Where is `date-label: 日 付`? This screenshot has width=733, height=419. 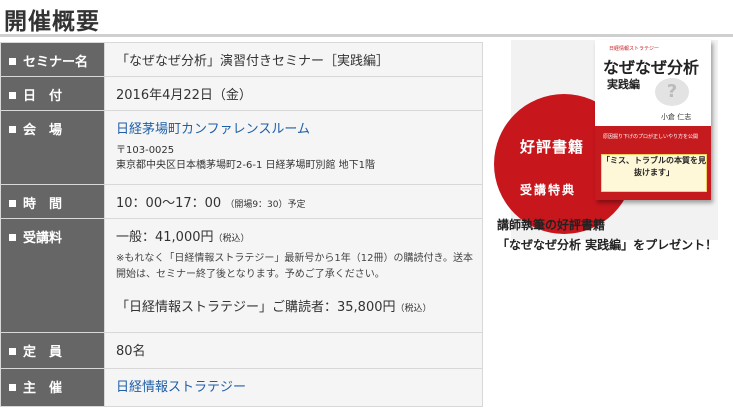 date-label: 日 付 is located at coordinates (43, 96).